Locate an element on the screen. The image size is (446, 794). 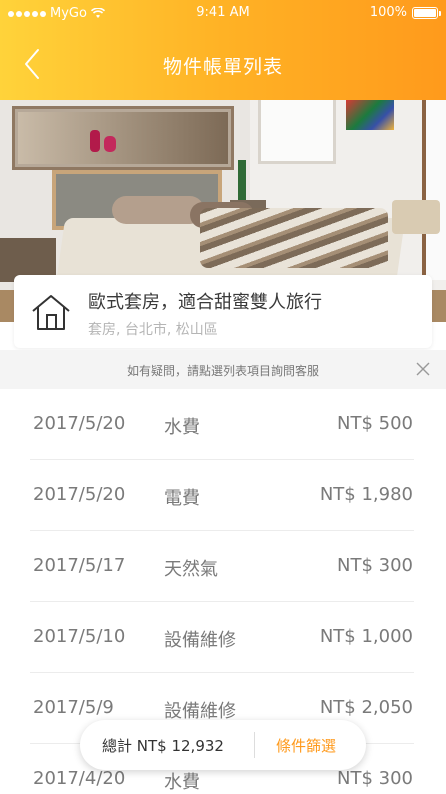
notice-text: 如有疑問，請點選列表項目詢問客服 is located at coordinates (222, 371).